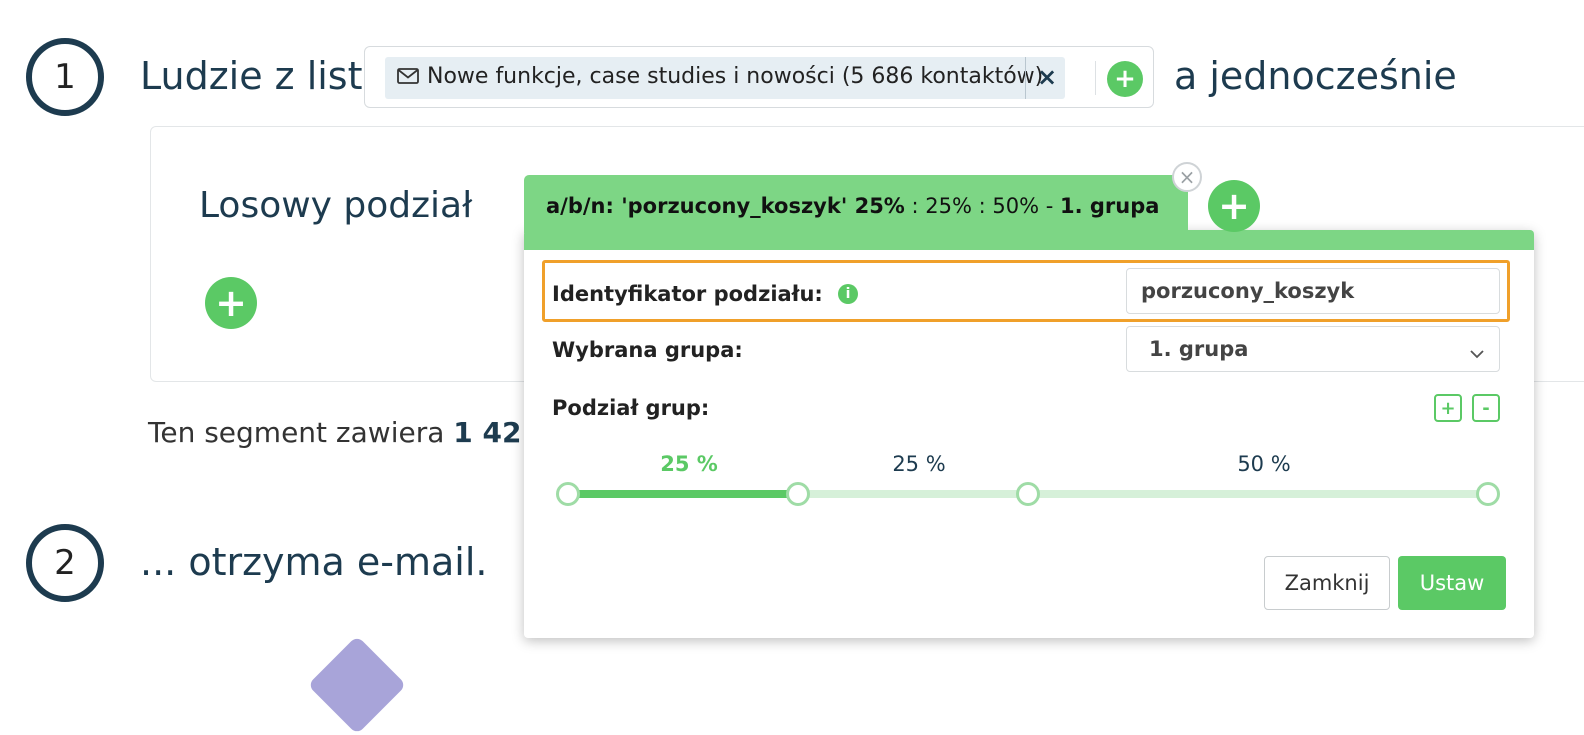 This screenshot has height=735, width=1584. Describe the element at coordinates (919, 464) in the screenshot. I see `slider-label-2: 25 %` at that location.